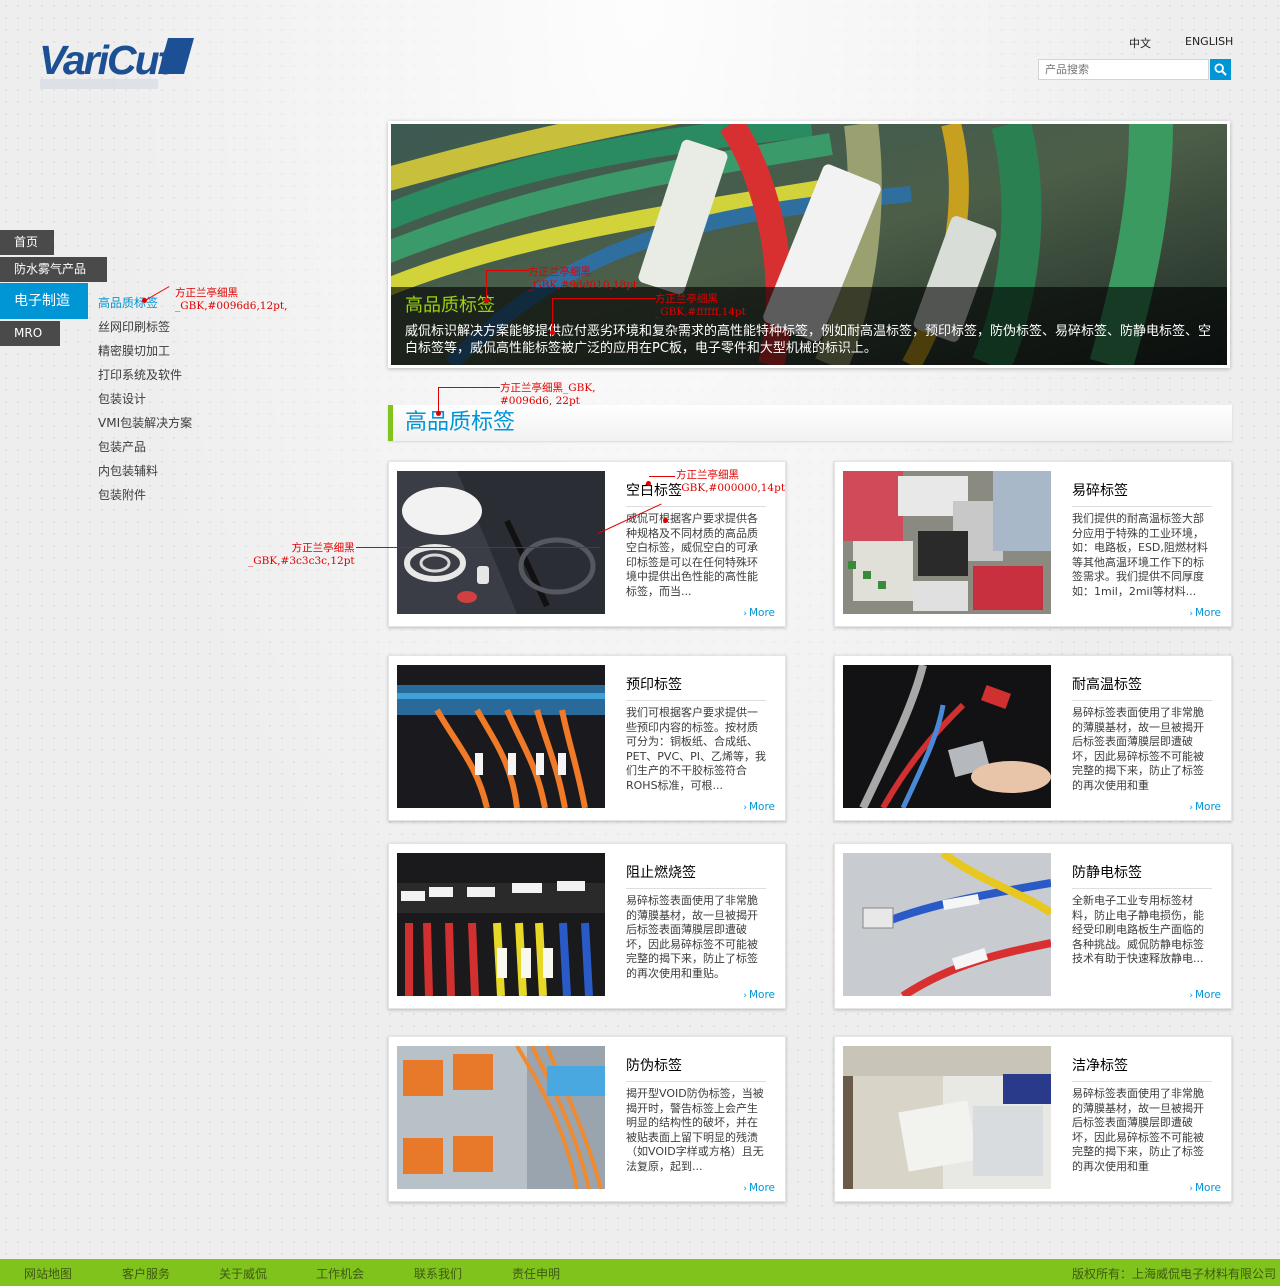 This screenshot has width=1280, height=1286. Describe the element at coordinates (340, 1273) in the screenshot. I see `footer-link-careers: 工作机会` at that location.